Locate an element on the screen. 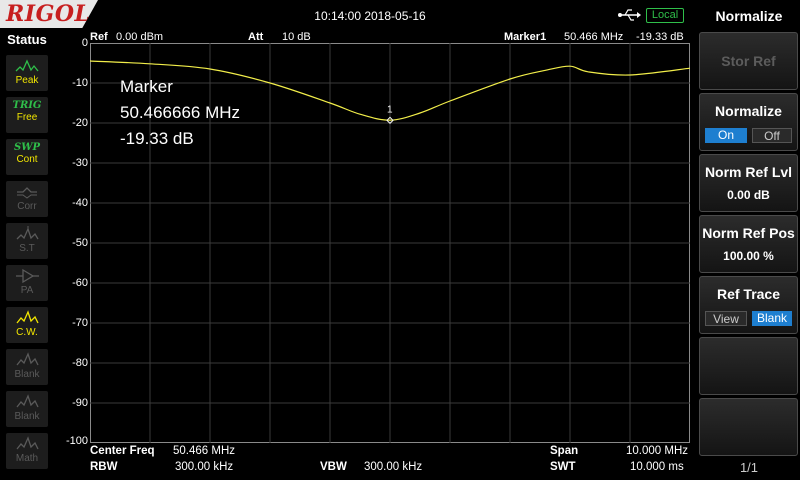 The height and width of the screenshot is (480, 800). status-trace3-label: Blank is located at coordinates (27, 416).